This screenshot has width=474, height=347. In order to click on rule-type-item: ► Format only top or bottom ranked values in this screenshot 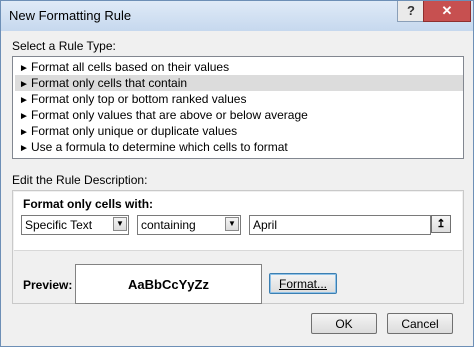, I will do `click(239, 99)`.